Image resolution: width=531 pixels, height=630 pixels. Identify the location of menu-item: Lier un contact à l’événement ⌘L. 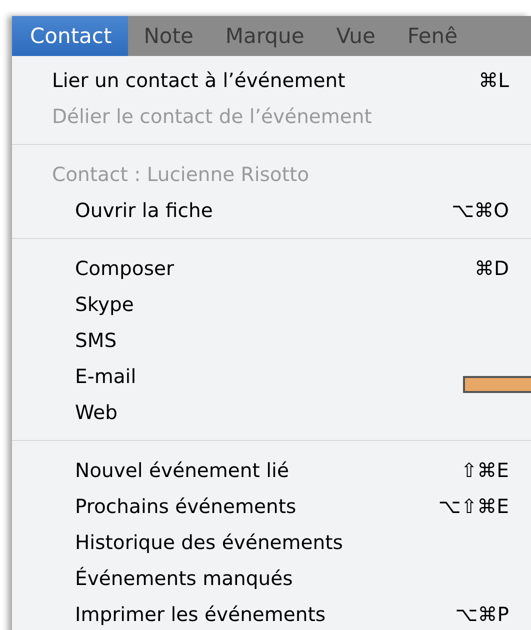
(271, 80).